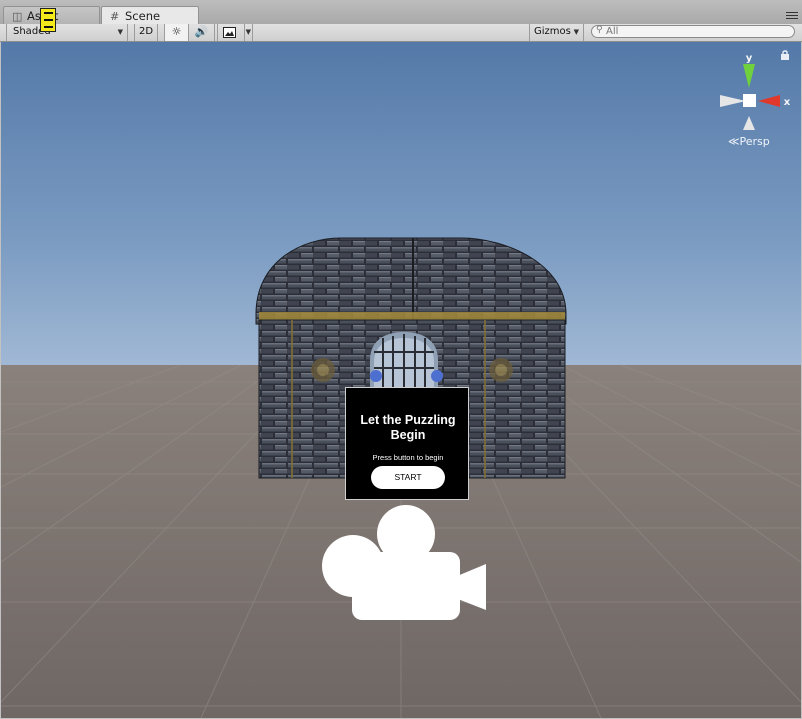  What do you see at coordinates (733, 101) in the screenshot?
I see `axis-neg-x-cone` at bounding box center [733, 101].